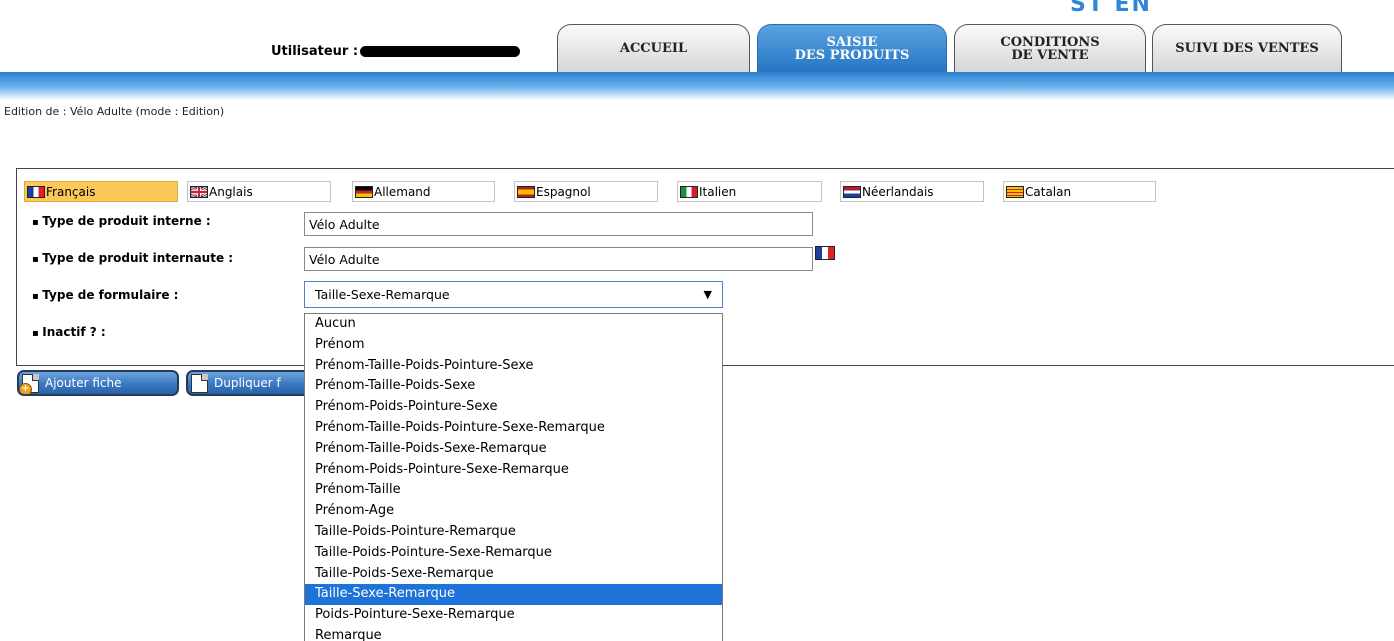  I want to click on dropdown-option: Prénom-Taille, so click(513, 490).